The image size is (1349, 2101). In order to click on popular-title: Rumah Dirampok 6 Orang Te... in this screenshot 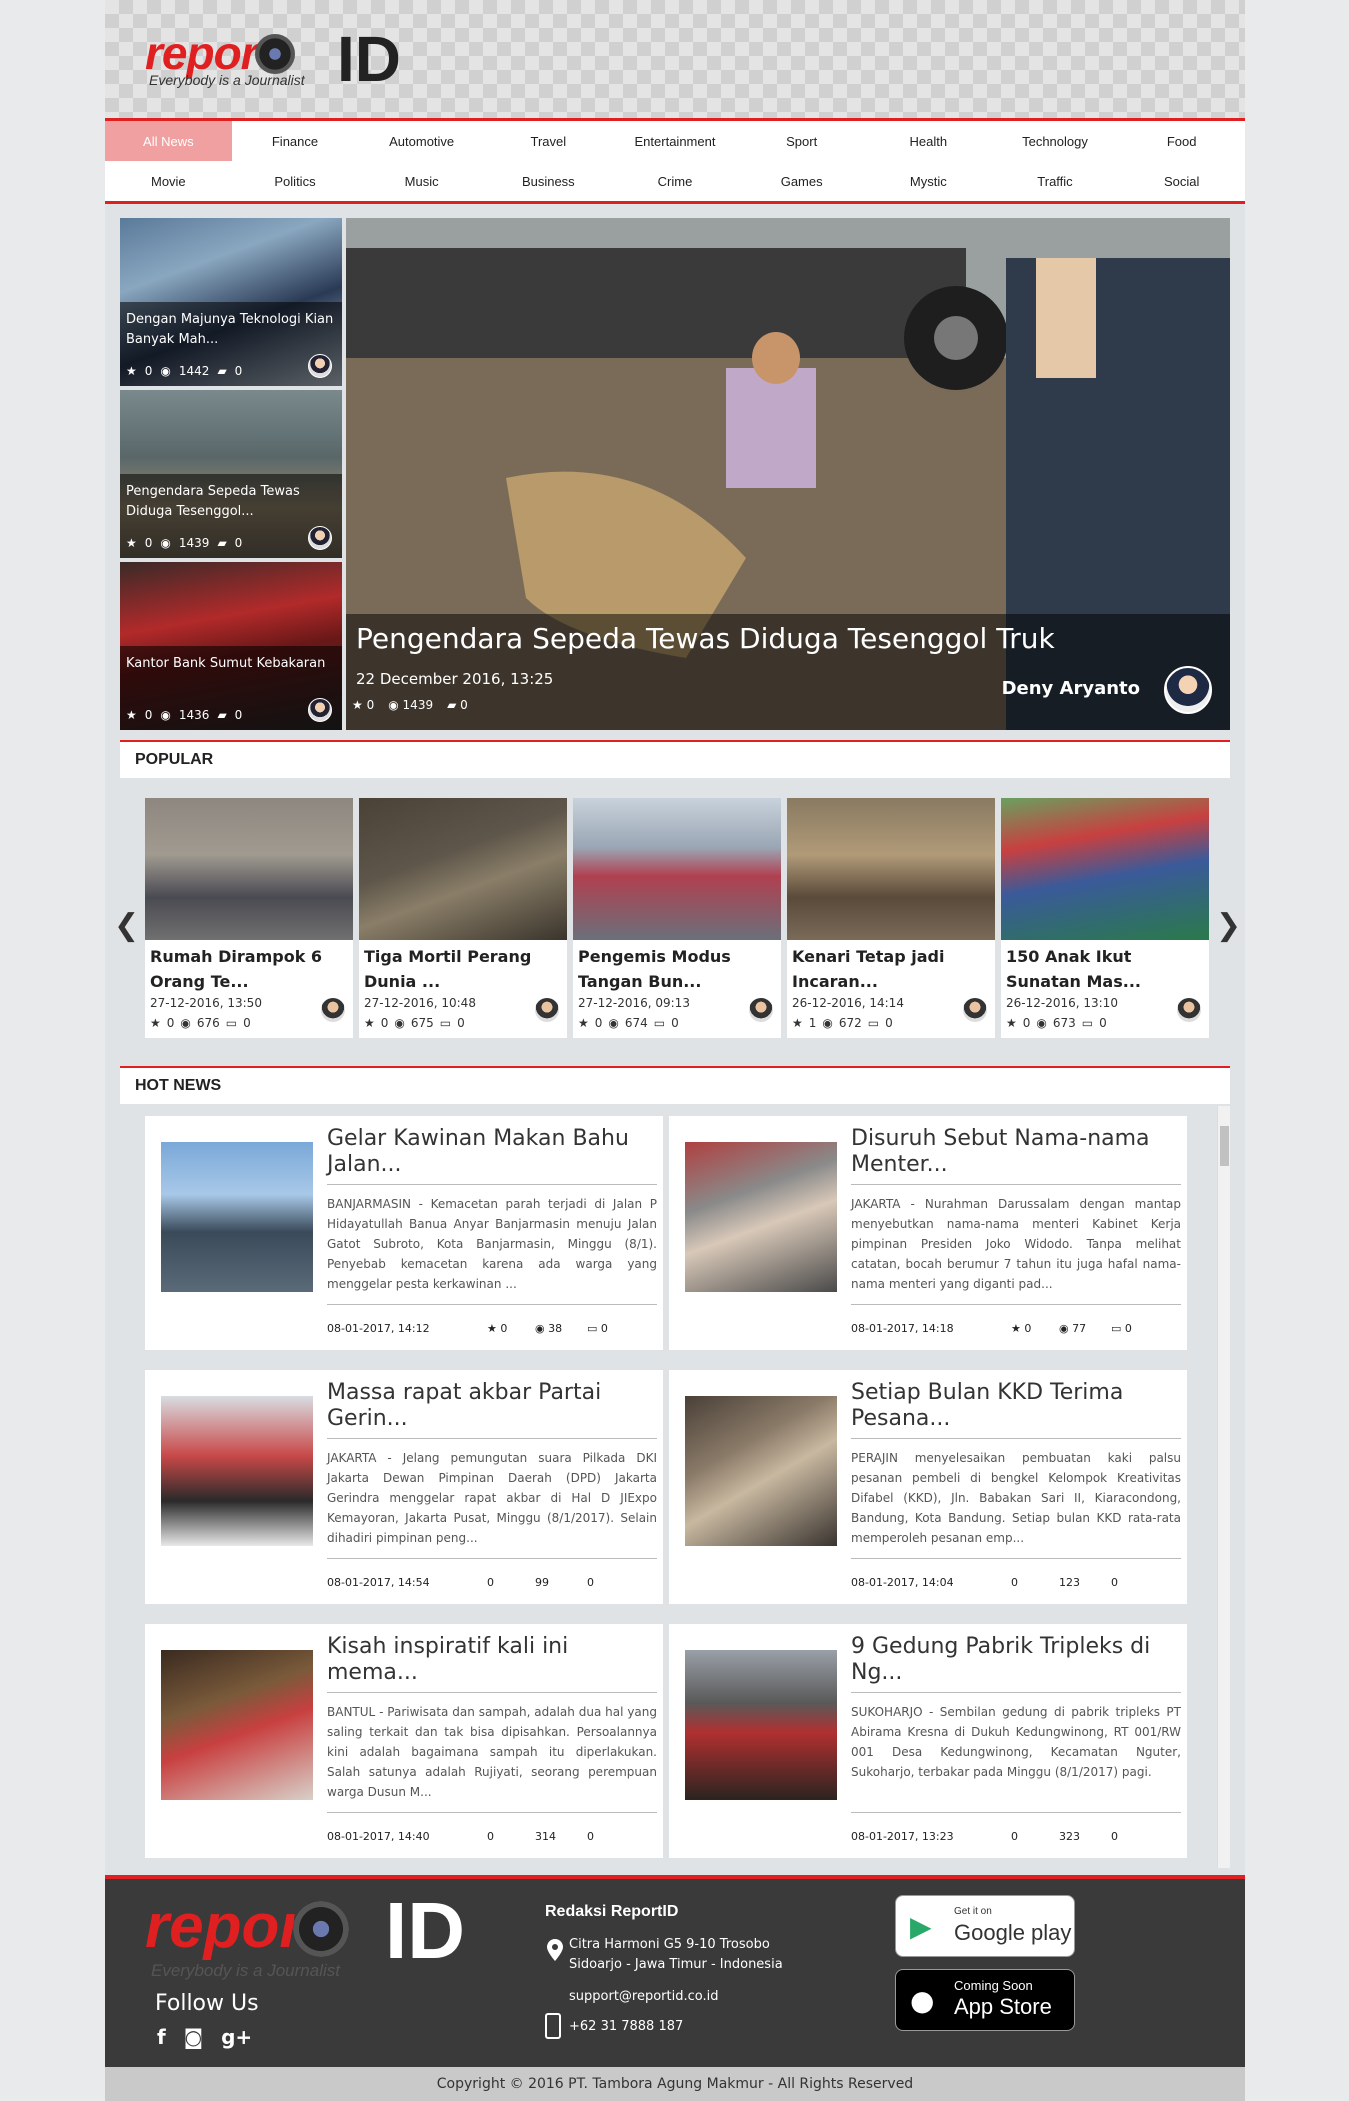, I will do `click(236, 969)`.